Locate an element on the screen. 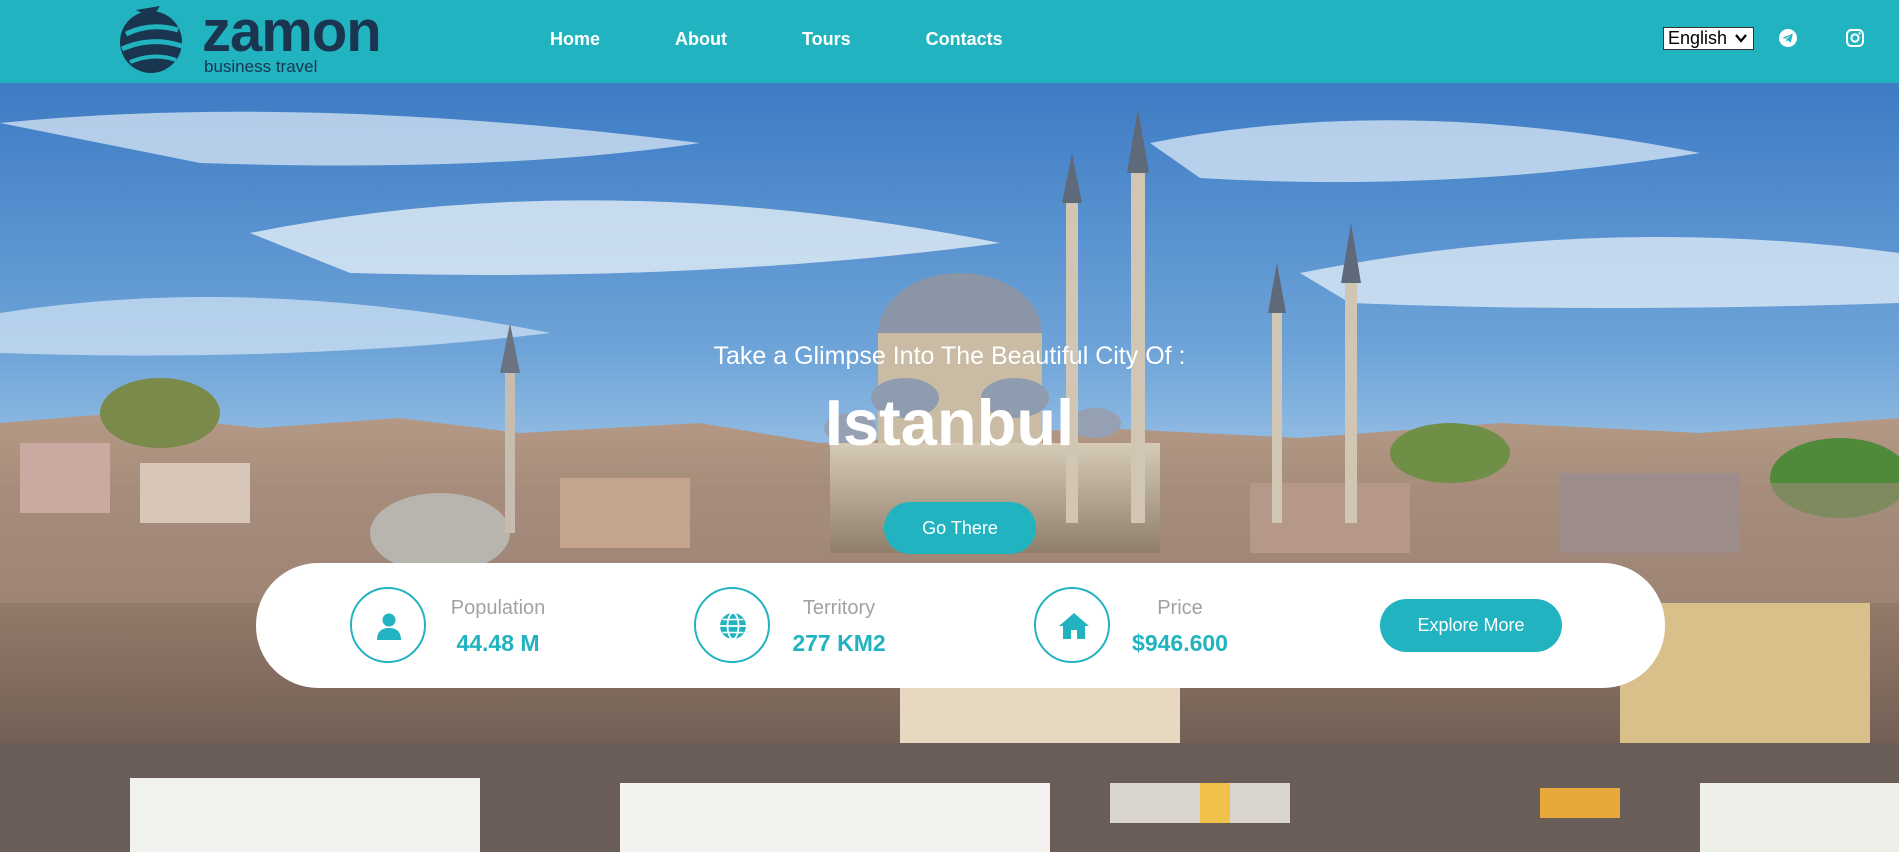 This screenshot has width=1899, height=852. home-icon is located at coordinates (1074, 626).